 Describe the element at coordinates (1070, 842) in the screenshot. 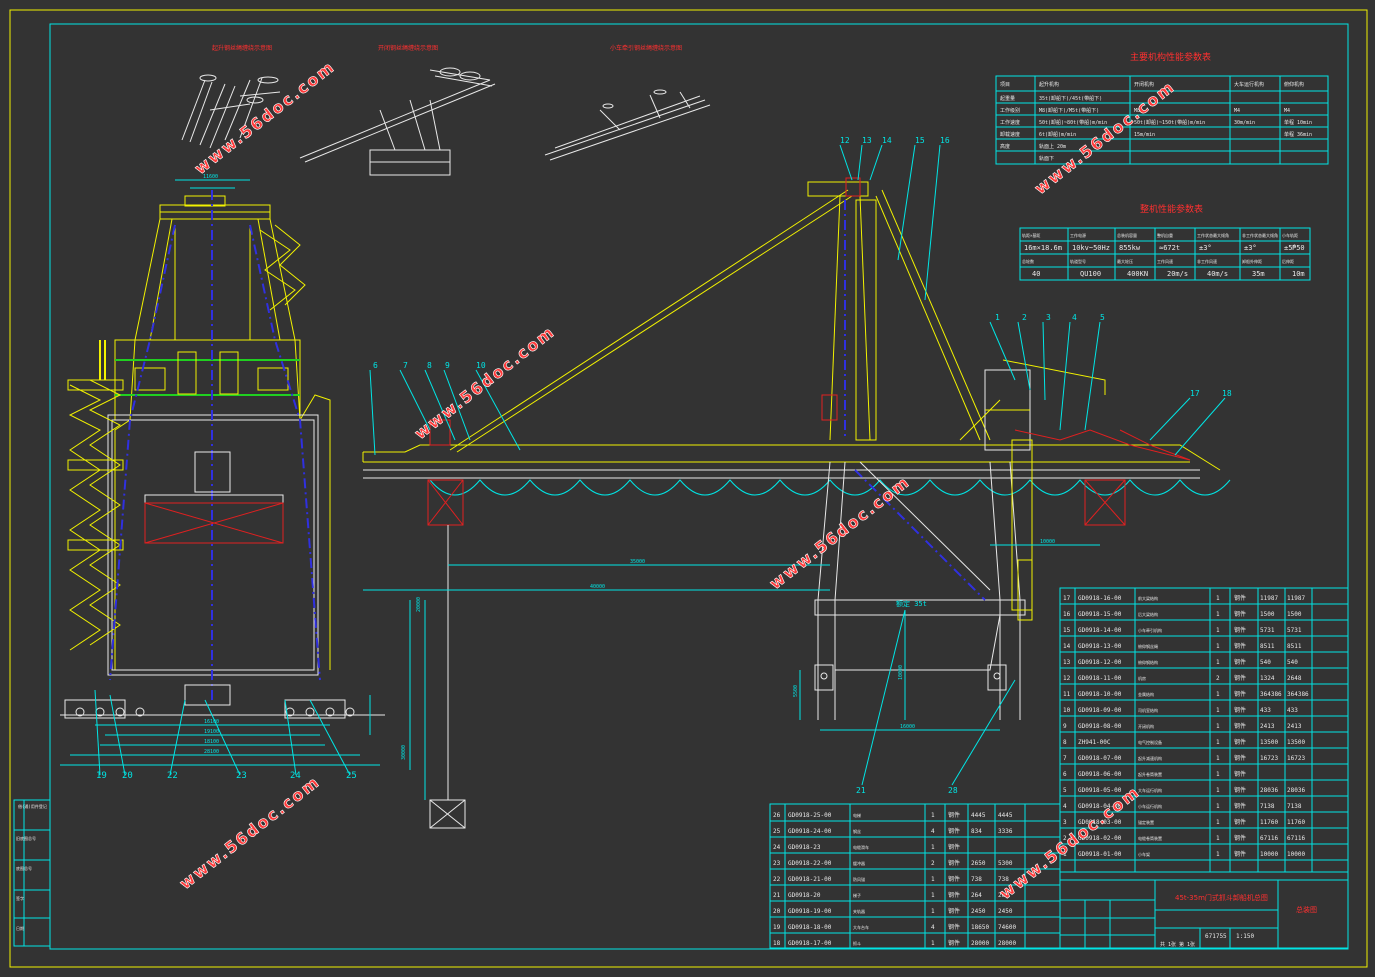

I see `watermark-6: www.56doc.com` at that location.